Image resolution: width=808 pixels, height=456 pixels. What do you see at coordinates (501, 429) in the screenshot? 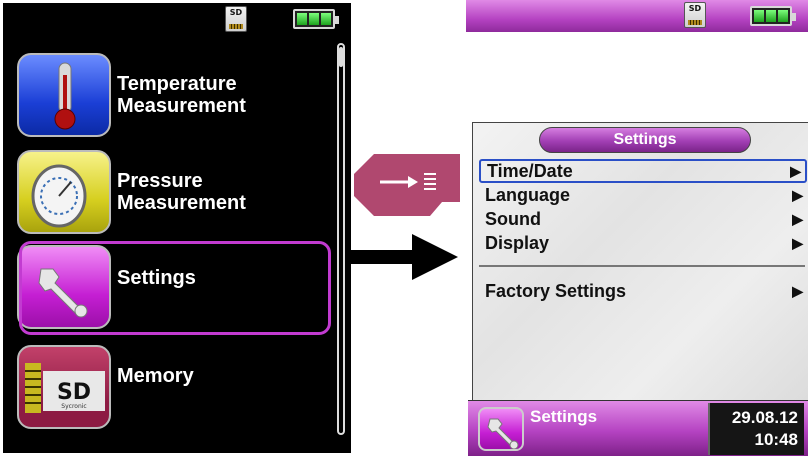
I see `wrench-icon` at bounding box center [501, 429].